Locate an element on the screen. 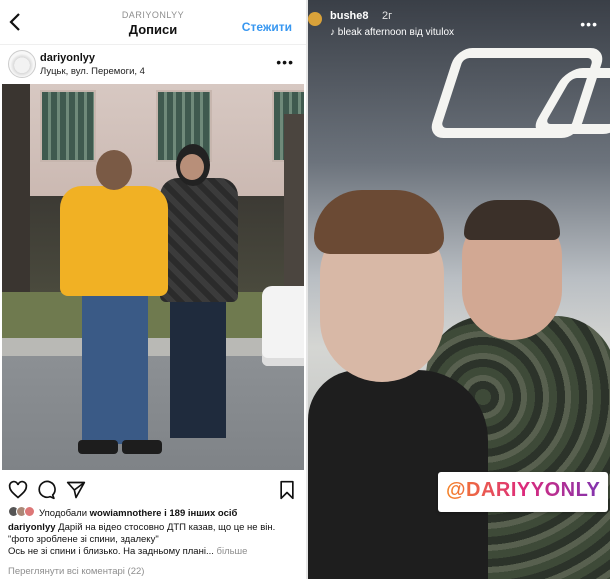  mention-sticker: @DARIYYONLY is located at coordinates (523, 492).